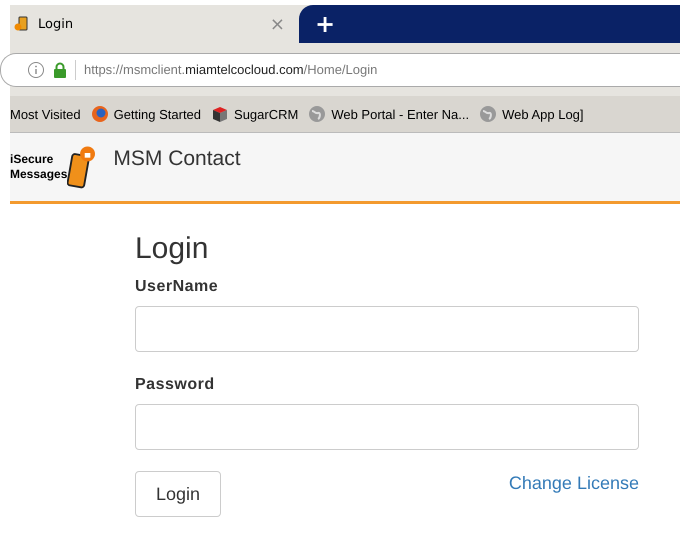 Image resolution: width=680 pixels, height=535 pixels. What do you see at coordinates (266, 114) in the screenshot?
I see `bookmark-link: SugarCRM` at bounding box center [266, 114].